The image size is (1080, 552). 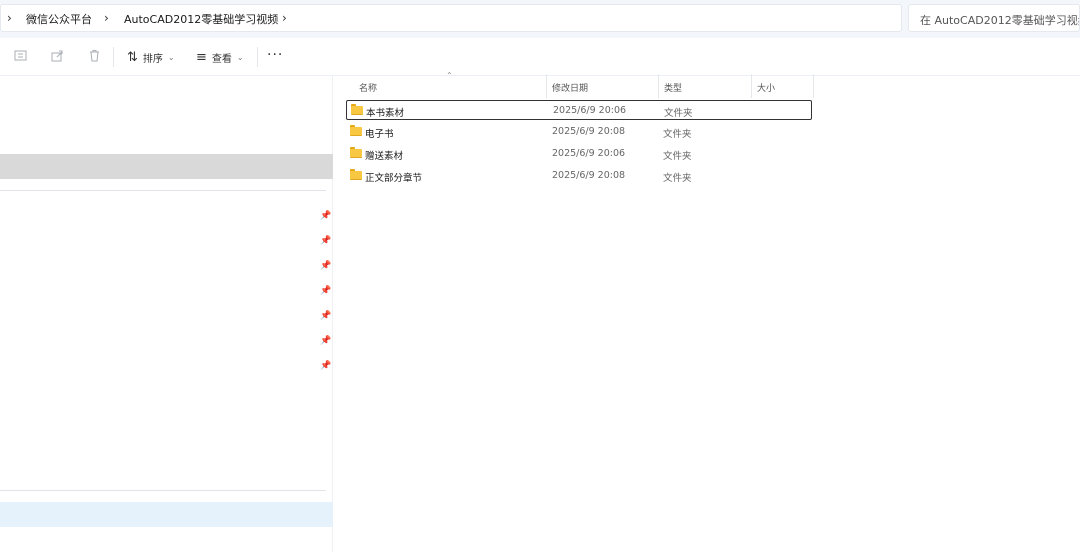 I want to click on search-input: 在 AutoCAD2012零基础学习视频 中搜索, so click(x=994, y=18).